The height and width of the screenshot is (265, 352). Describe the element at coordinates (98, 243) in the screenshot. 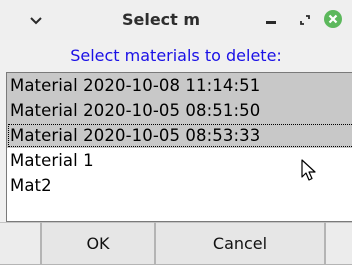

I see `ok-button: OK` at that location.